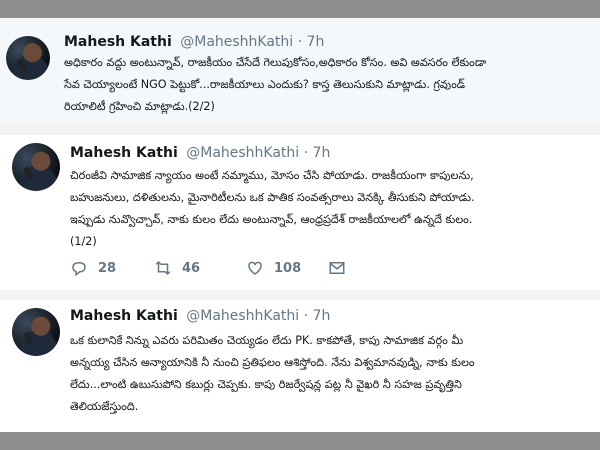 This screenshot has width=600, height=450. I want to click on message-button, so click(342, 268).